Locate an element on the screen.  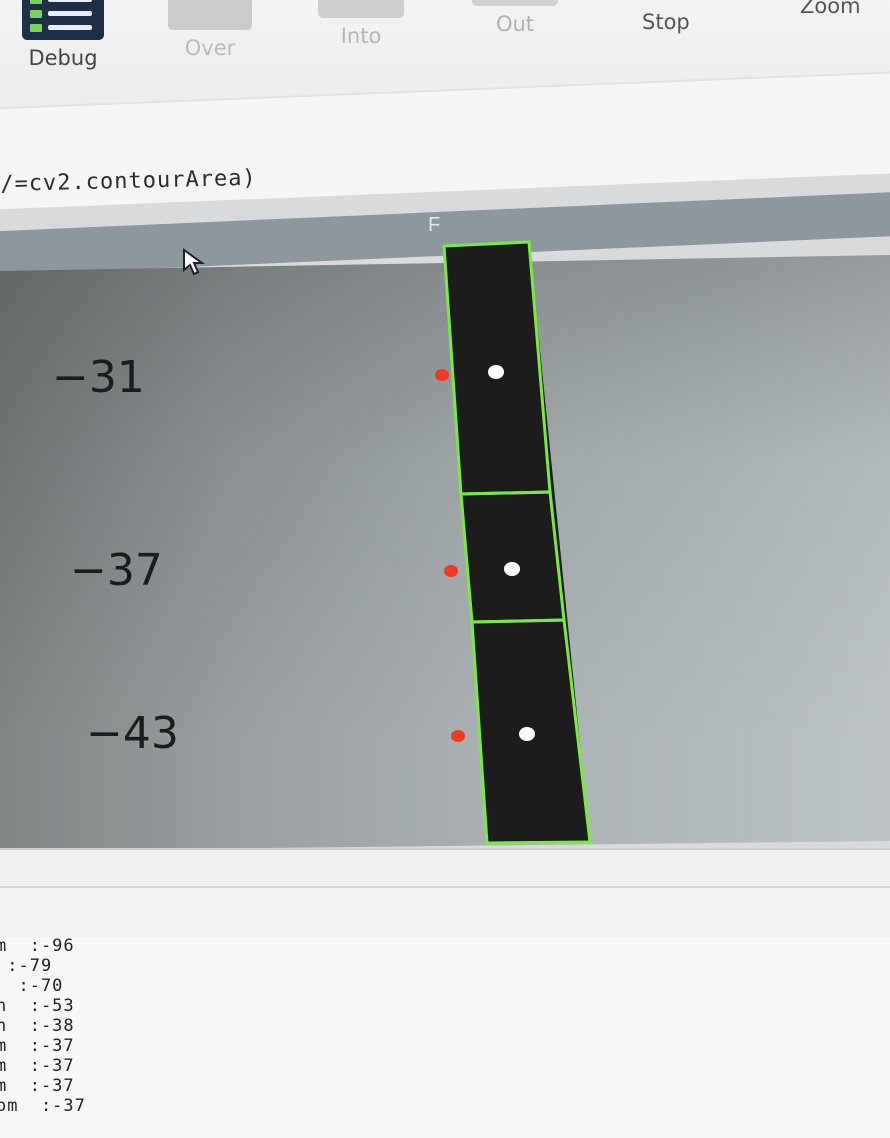
console-line: n :-38 is located at coordinates (37, 1026).